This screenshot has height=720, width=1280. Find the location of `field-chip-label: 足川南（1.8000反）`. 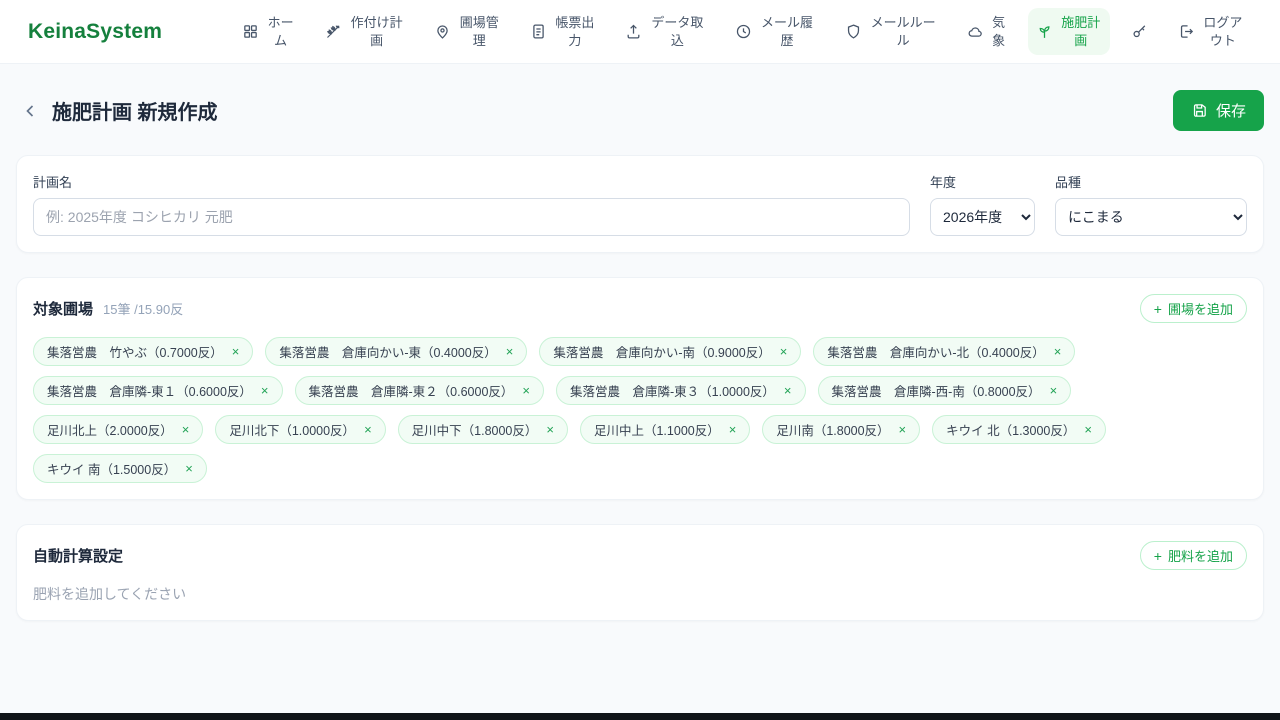

field-chip-label: 足川南（1.8000反） is located at coordinates (833, 431).